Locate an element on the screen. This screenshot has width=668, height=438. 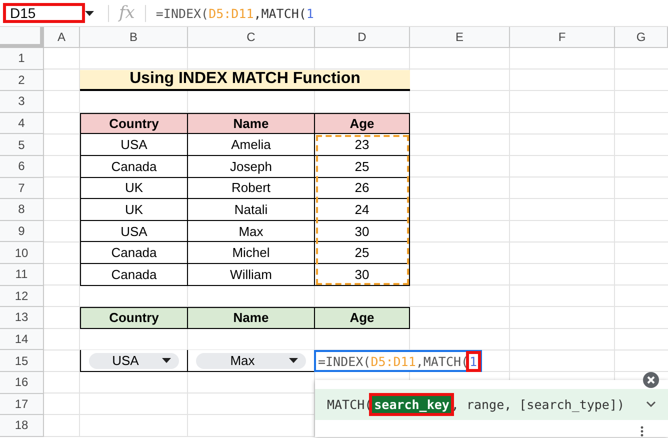
table-cell: William is located at coordinates (251, 275).